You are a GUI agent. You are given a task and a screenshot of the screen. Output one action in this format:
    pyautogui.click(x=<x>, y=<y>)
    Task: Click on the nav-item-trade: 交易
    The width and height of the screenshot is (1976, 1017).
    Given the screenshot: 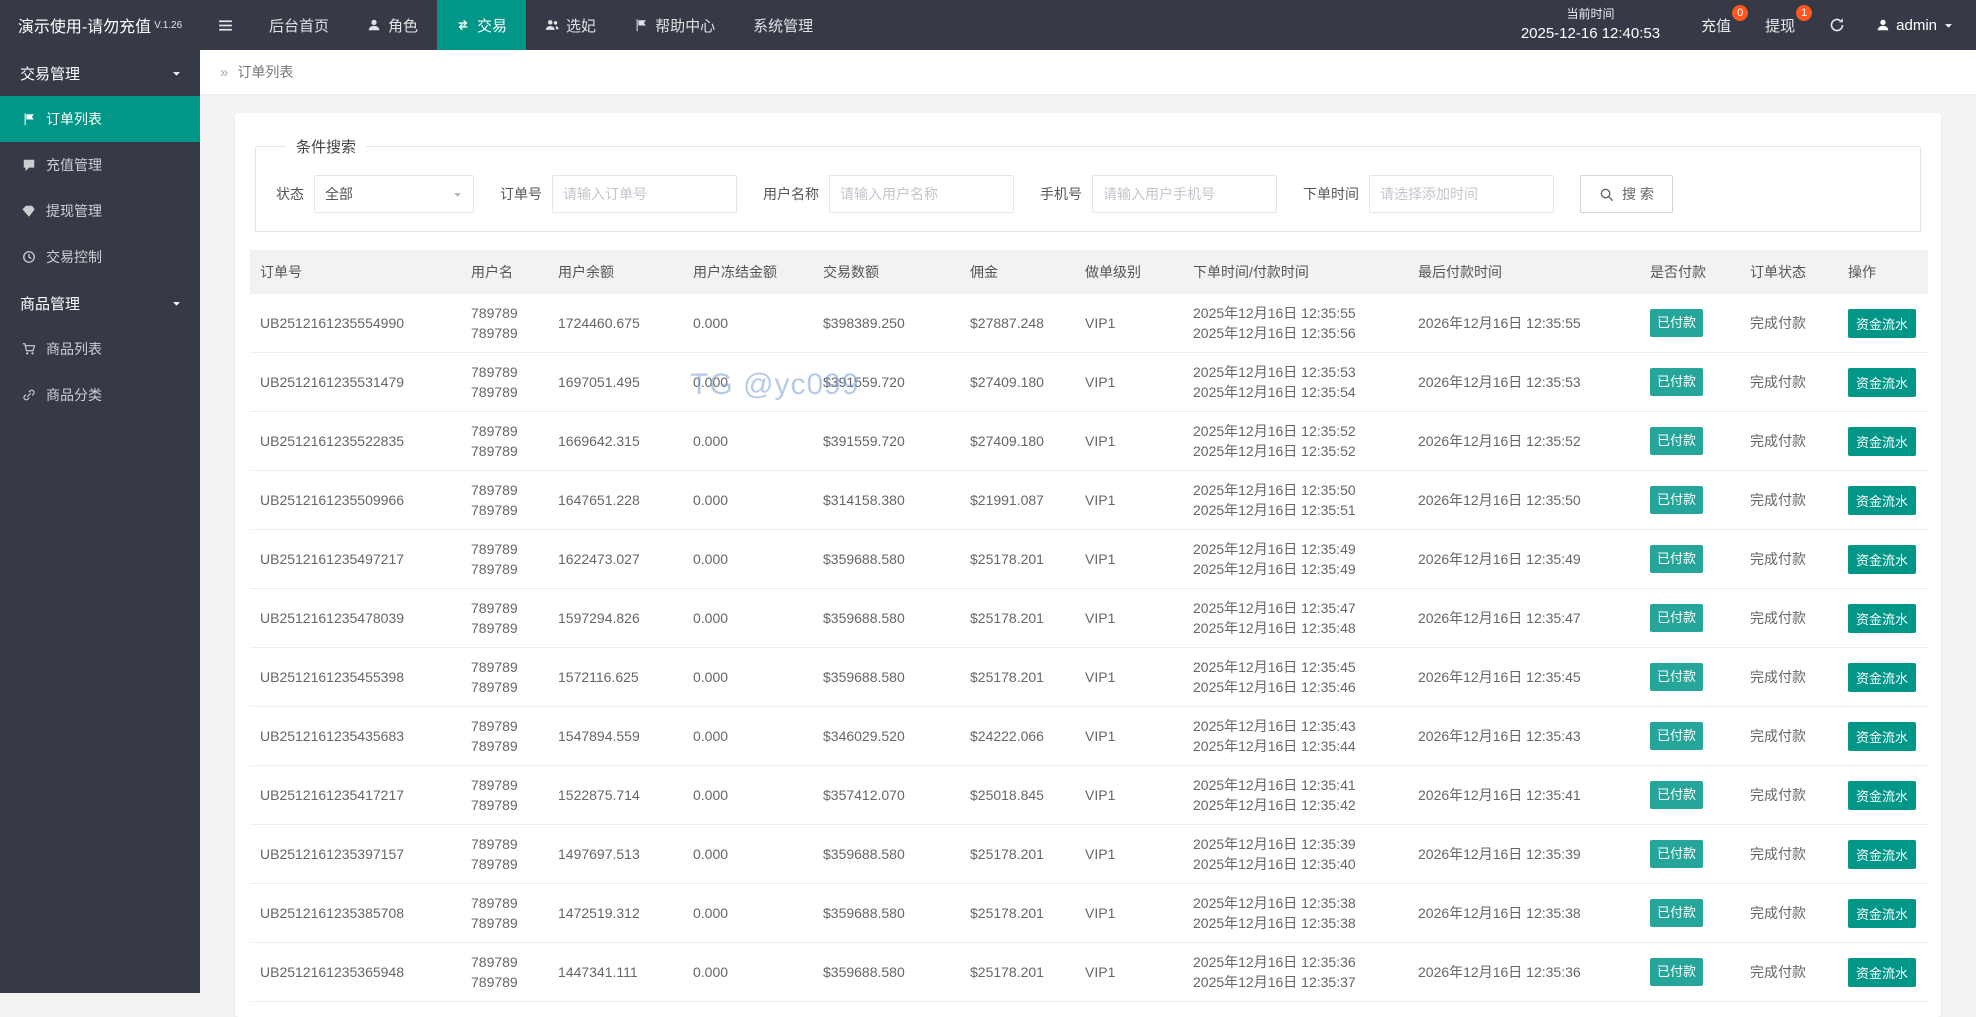 What is the action you would take?
    pyautogui.click(x=481, y=25)
    